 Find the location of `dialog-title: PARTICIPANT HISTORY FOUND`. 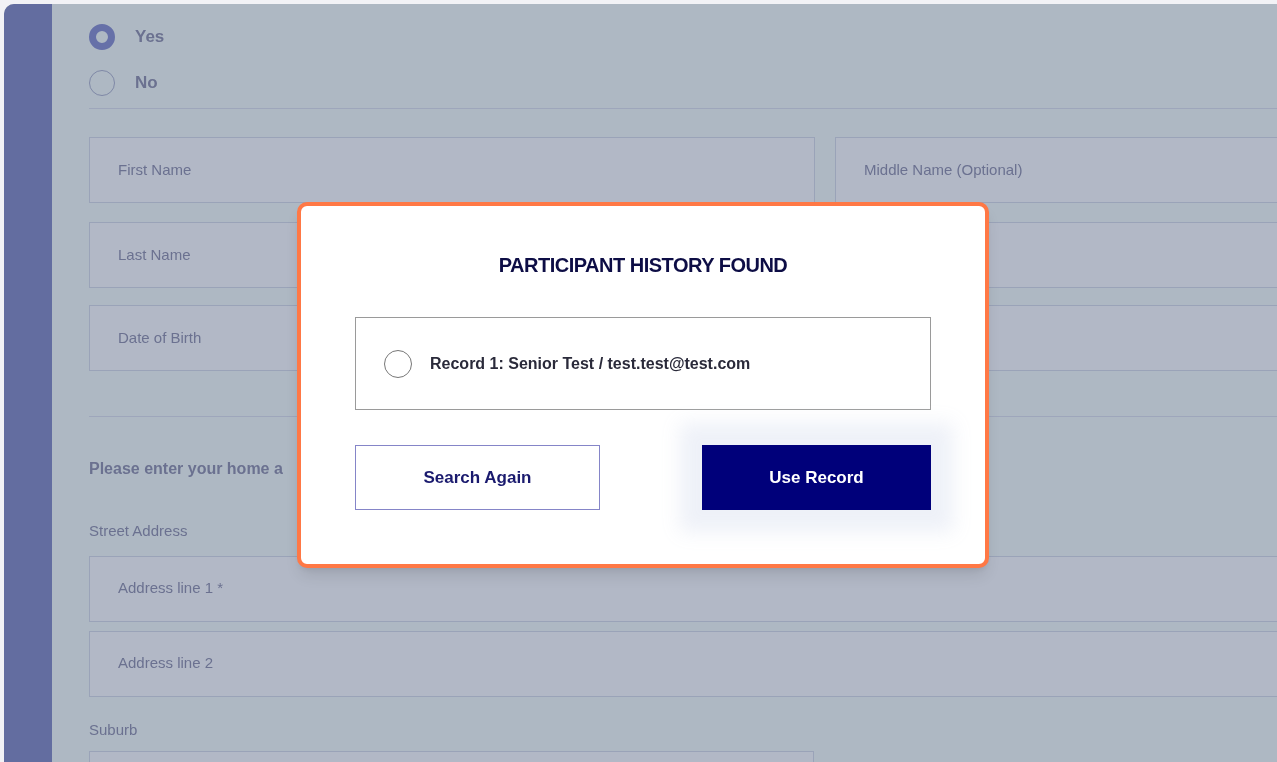

dialog-title: PARTICIPANT HISTORY FOUND is located at coordinates (643, 265).